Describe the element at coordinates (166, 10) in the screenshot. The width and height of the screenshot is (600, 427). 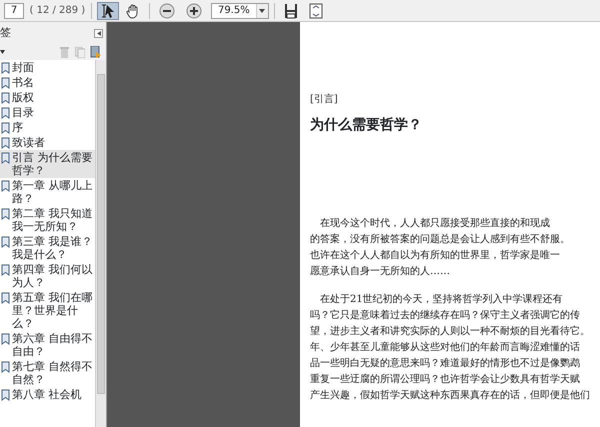
I see `minus-icon` at that location.